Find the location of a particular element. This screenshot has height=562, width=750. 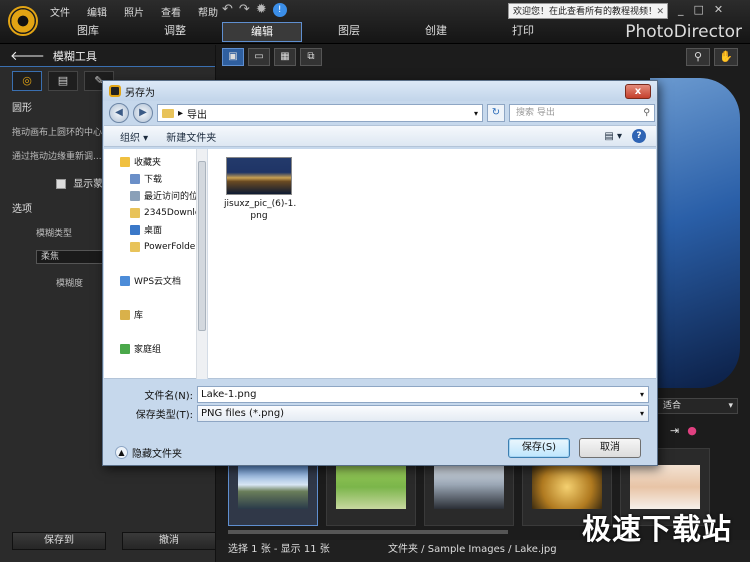

nav-item: 下载 is located at coordinates (155, 178).